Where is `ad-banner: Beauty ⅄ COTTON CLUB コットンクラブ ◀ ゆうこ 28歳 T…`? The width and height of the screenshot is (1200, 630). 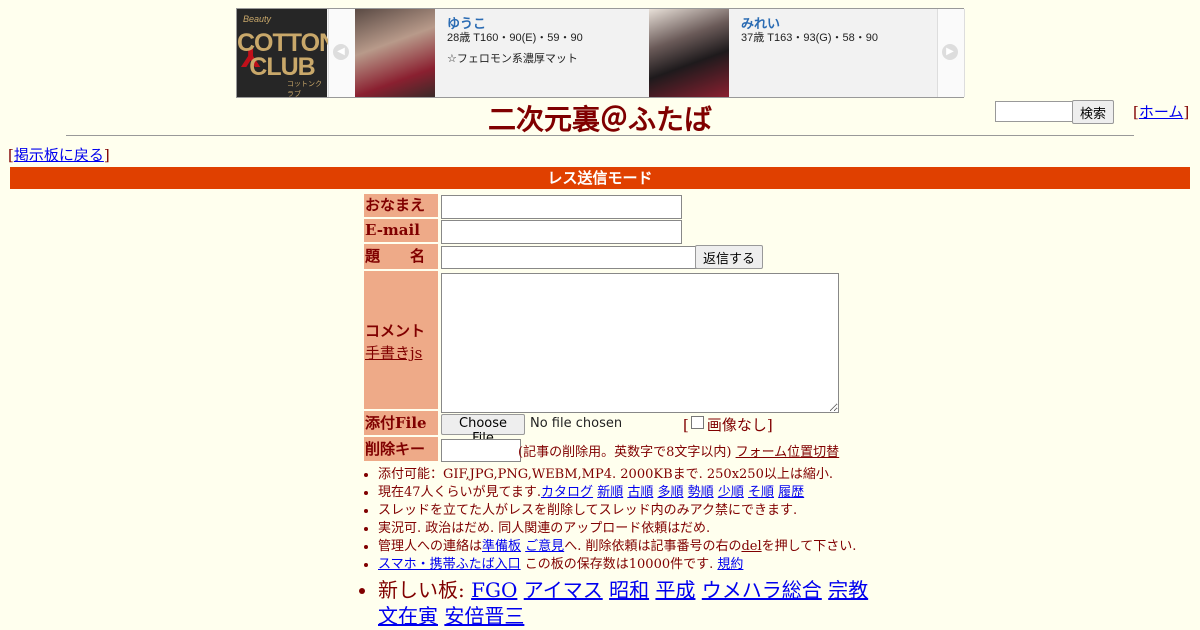
ad-banner: Beauty ⅄ COTTON CLUB コットンクラブ ◀ ゆうこ 28歳 T… is located at coordinates (600, 53).